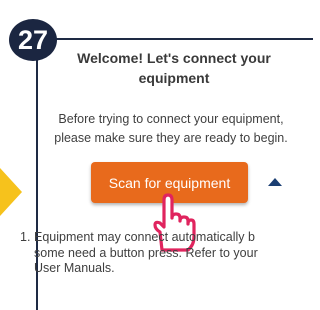 Image resolution: width=320 pixels, height=310 pixels. Describe the element at coordinates (171, 119) in the screenshot. I see `description-line1: Before trying to connect your equipment,` at that location.